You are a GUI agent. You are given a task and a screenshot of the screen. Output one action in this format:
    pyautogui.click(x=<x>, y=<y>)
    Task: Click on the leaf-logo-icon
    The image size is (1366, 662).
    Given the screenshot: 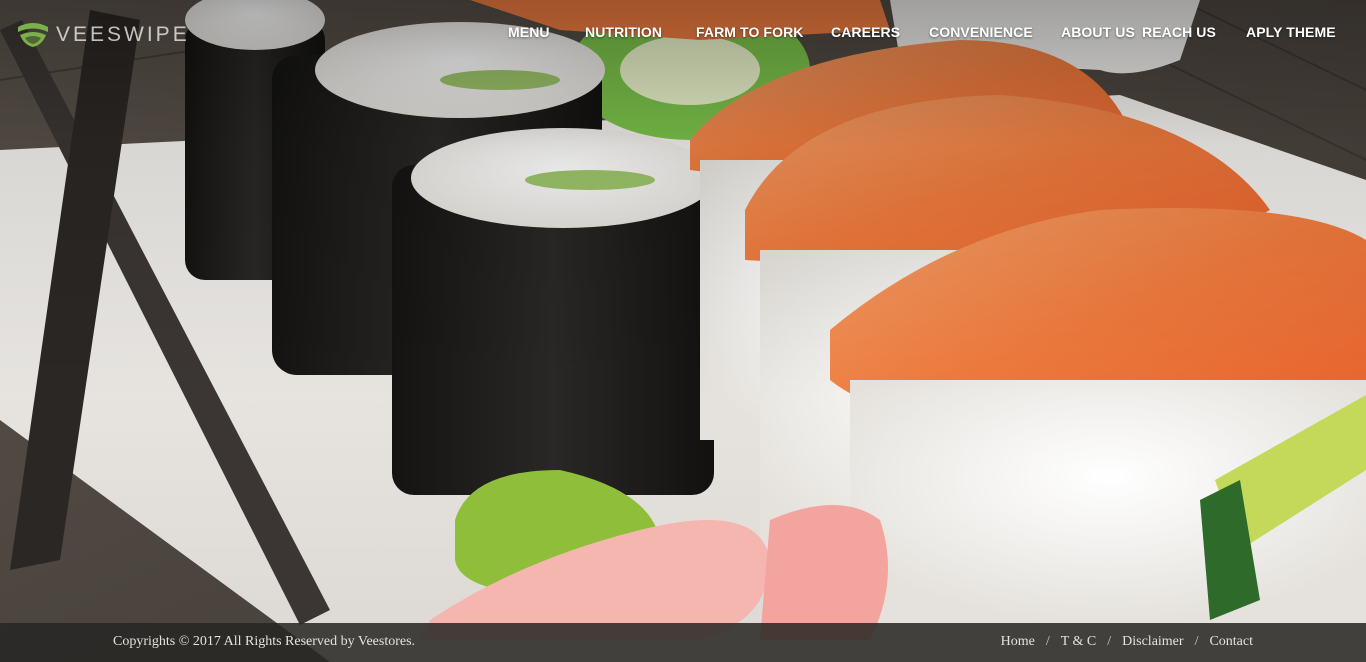 What is the action you would take?
    pyautogui.click(x=33, y=35)
    